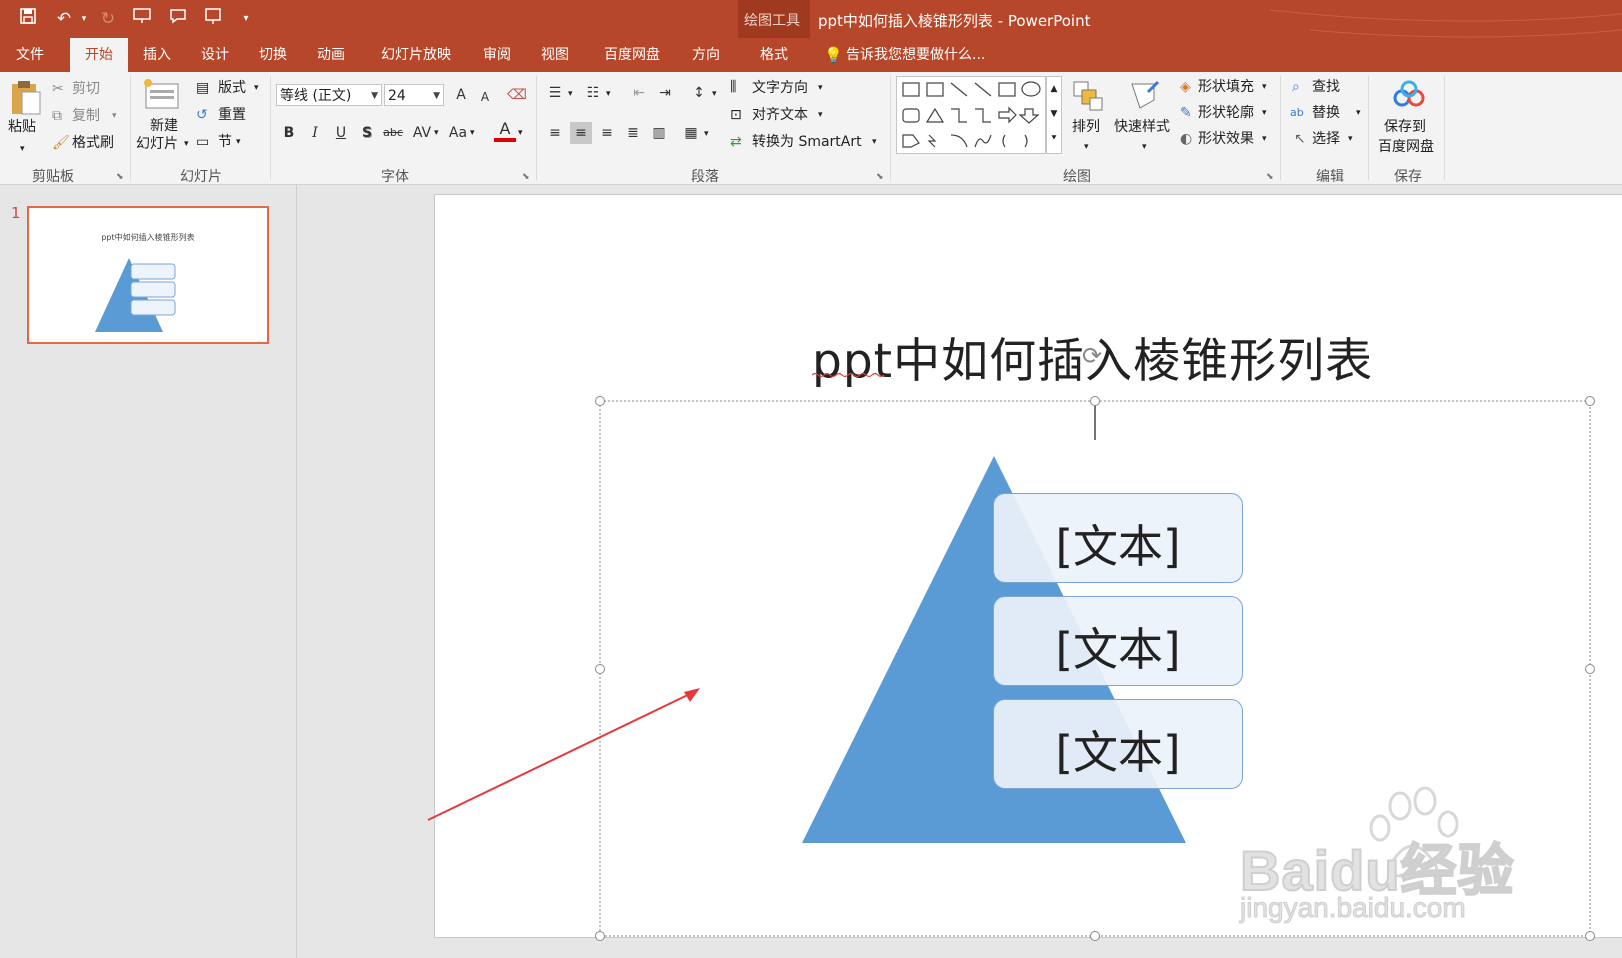 The width and height of the screenshot is (1622, 958). What do you see at coordinates (593, 93) in the screenshot?
I see `numbering-icon: ☷` at bounding box center [593, 93].